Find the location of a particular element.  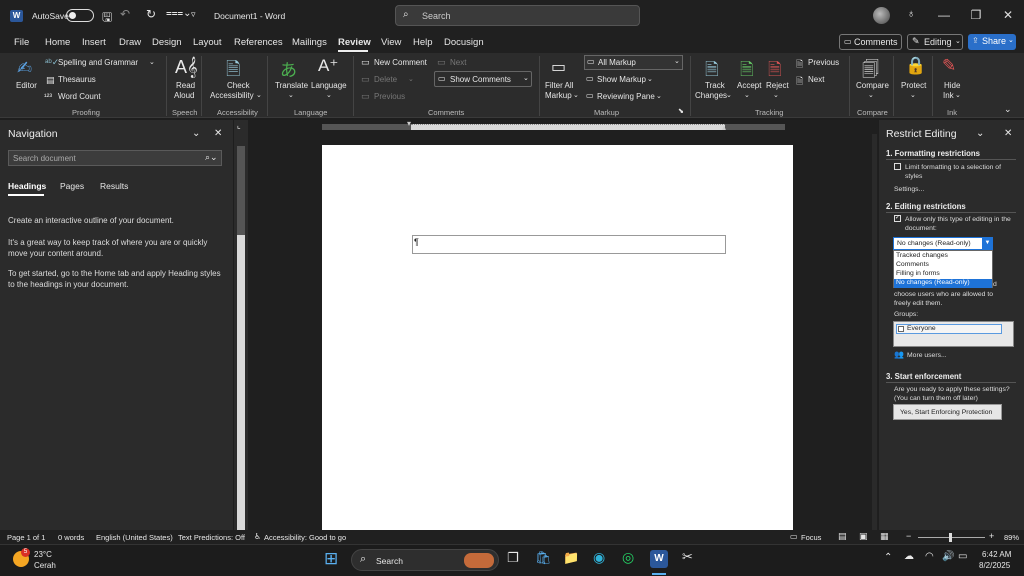

previous-comment-button: Previous is located at coordinates (389, 96).